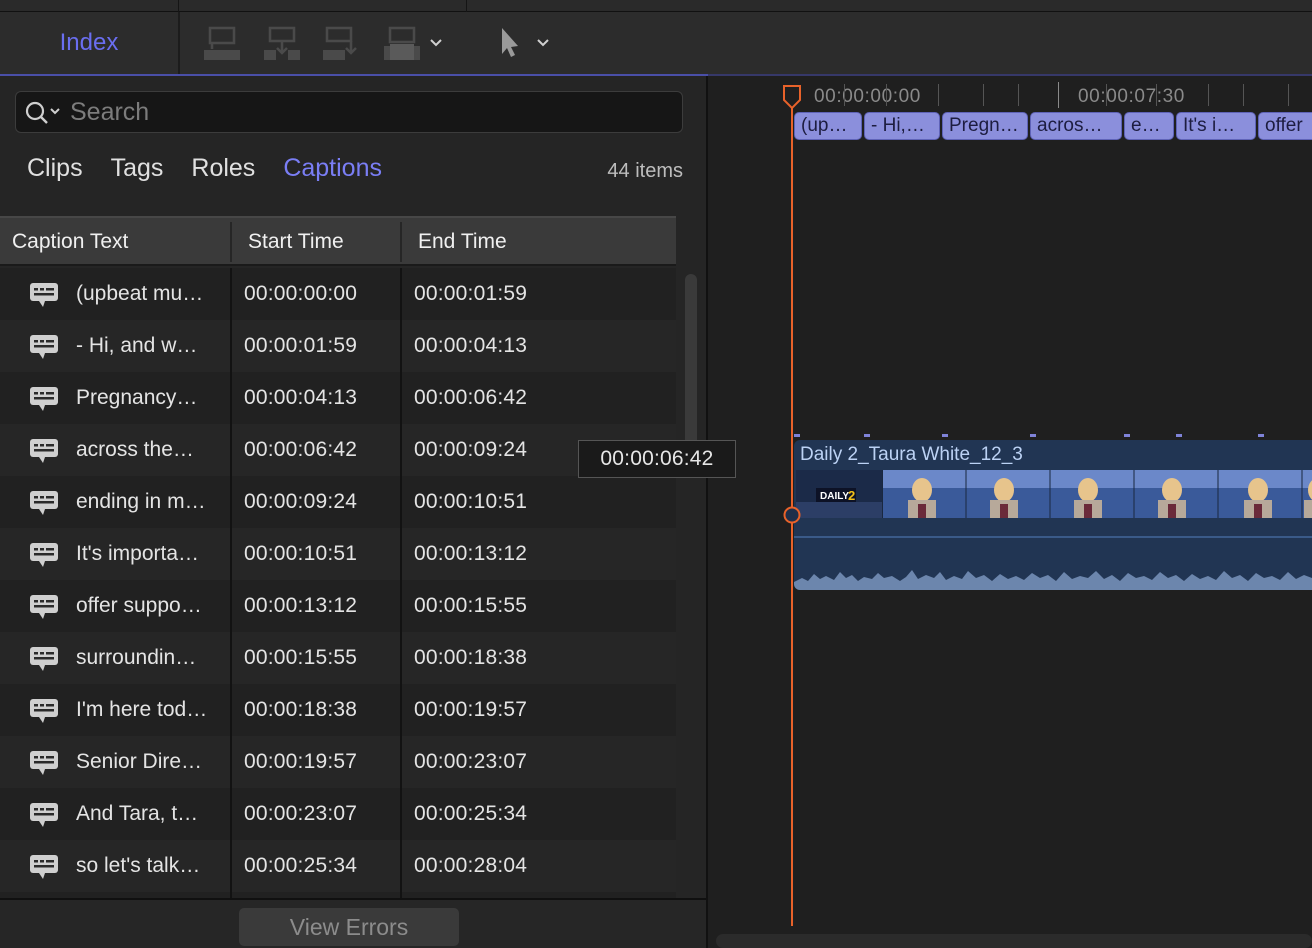  I want to click on table-row: And Tara, t… 00:00:23:07 00:00:25:34, so click(338, 814).